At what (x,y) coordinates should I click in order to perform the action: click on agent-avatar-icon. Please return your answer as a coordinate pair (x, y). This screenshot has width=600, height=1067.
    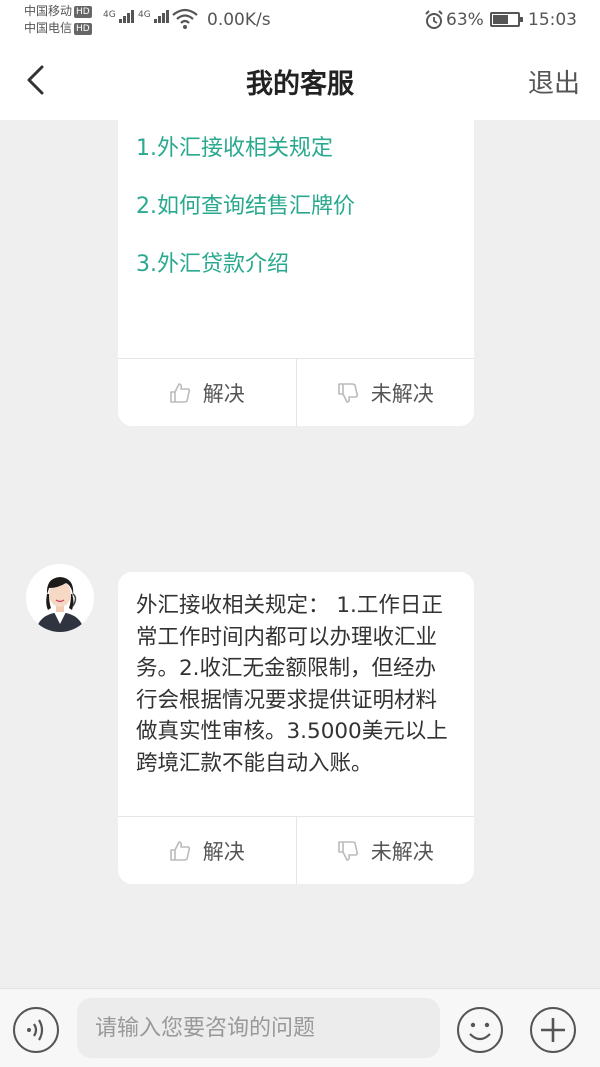
    Looking at the image, I should click on (60, 598).